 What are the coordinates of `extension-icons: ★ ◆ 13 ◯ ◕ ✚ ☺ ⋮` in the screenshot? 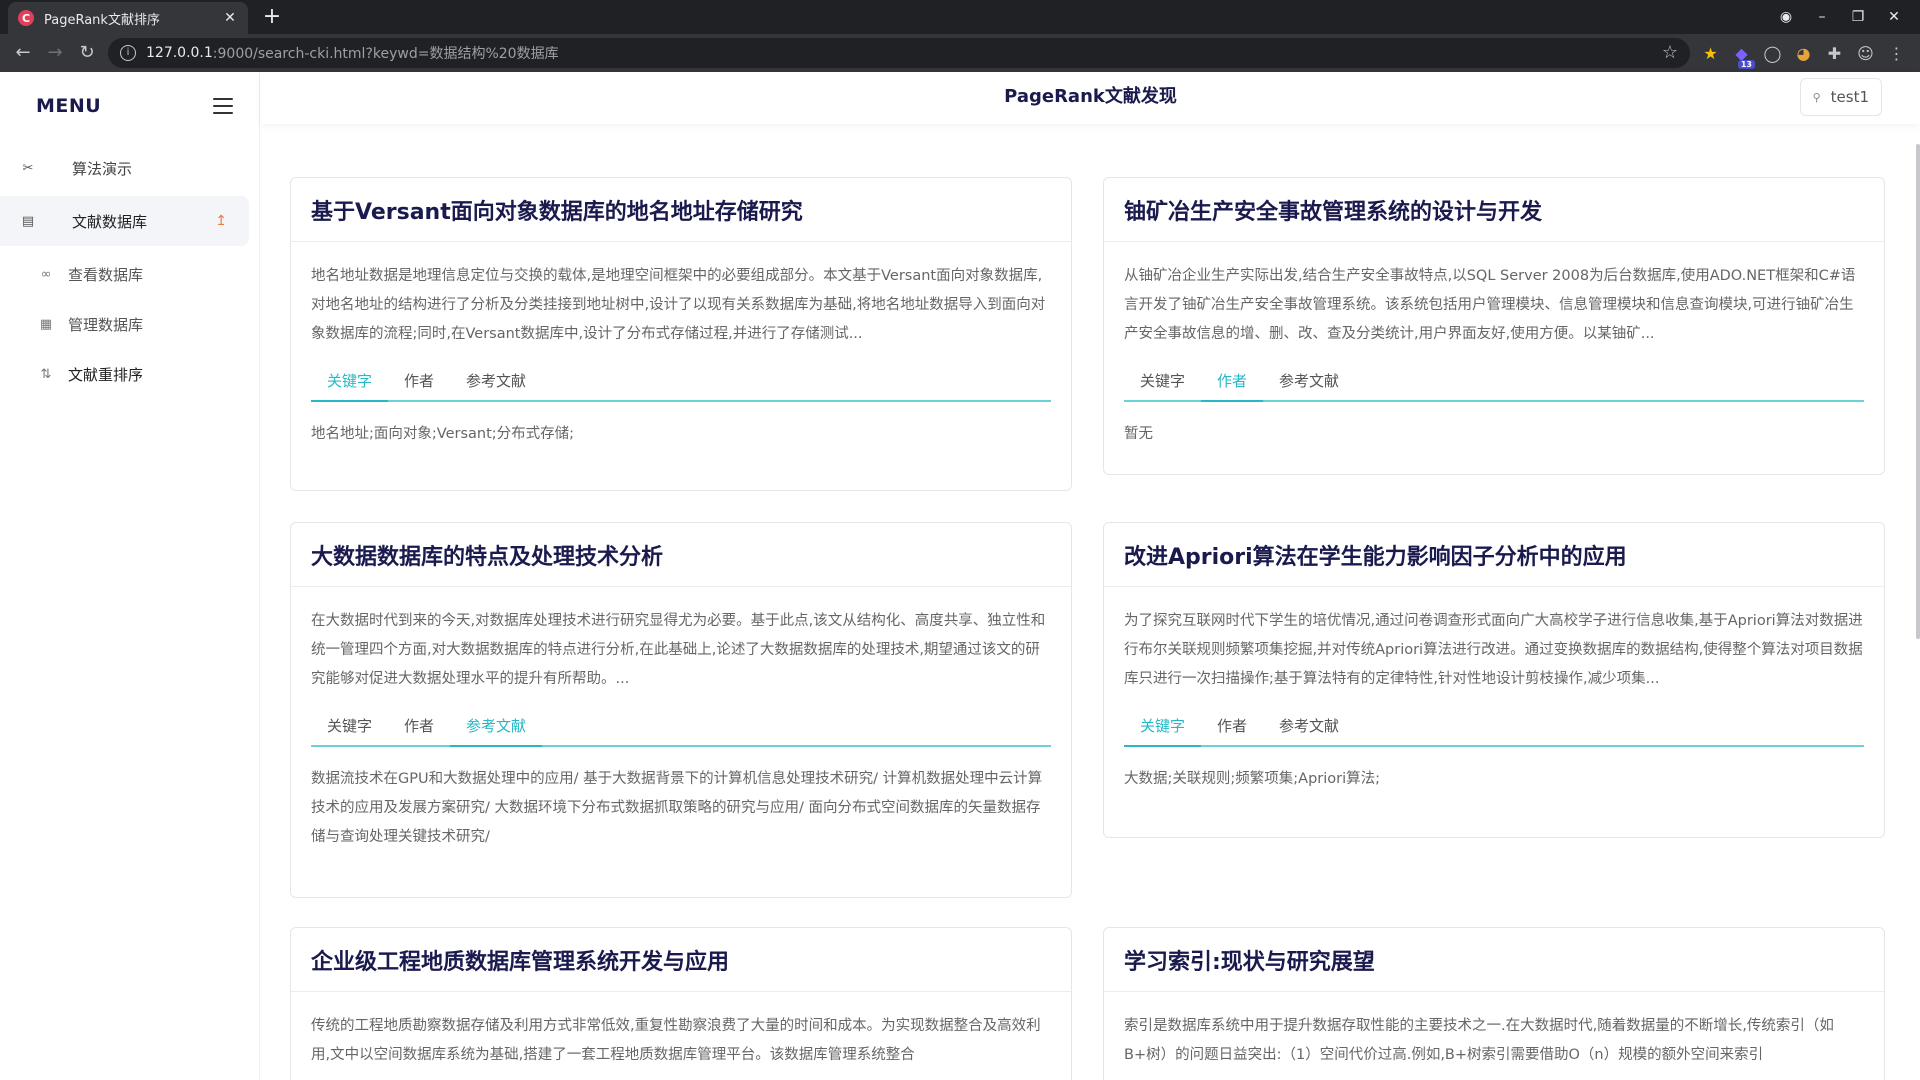 It's located at (1803, 53).